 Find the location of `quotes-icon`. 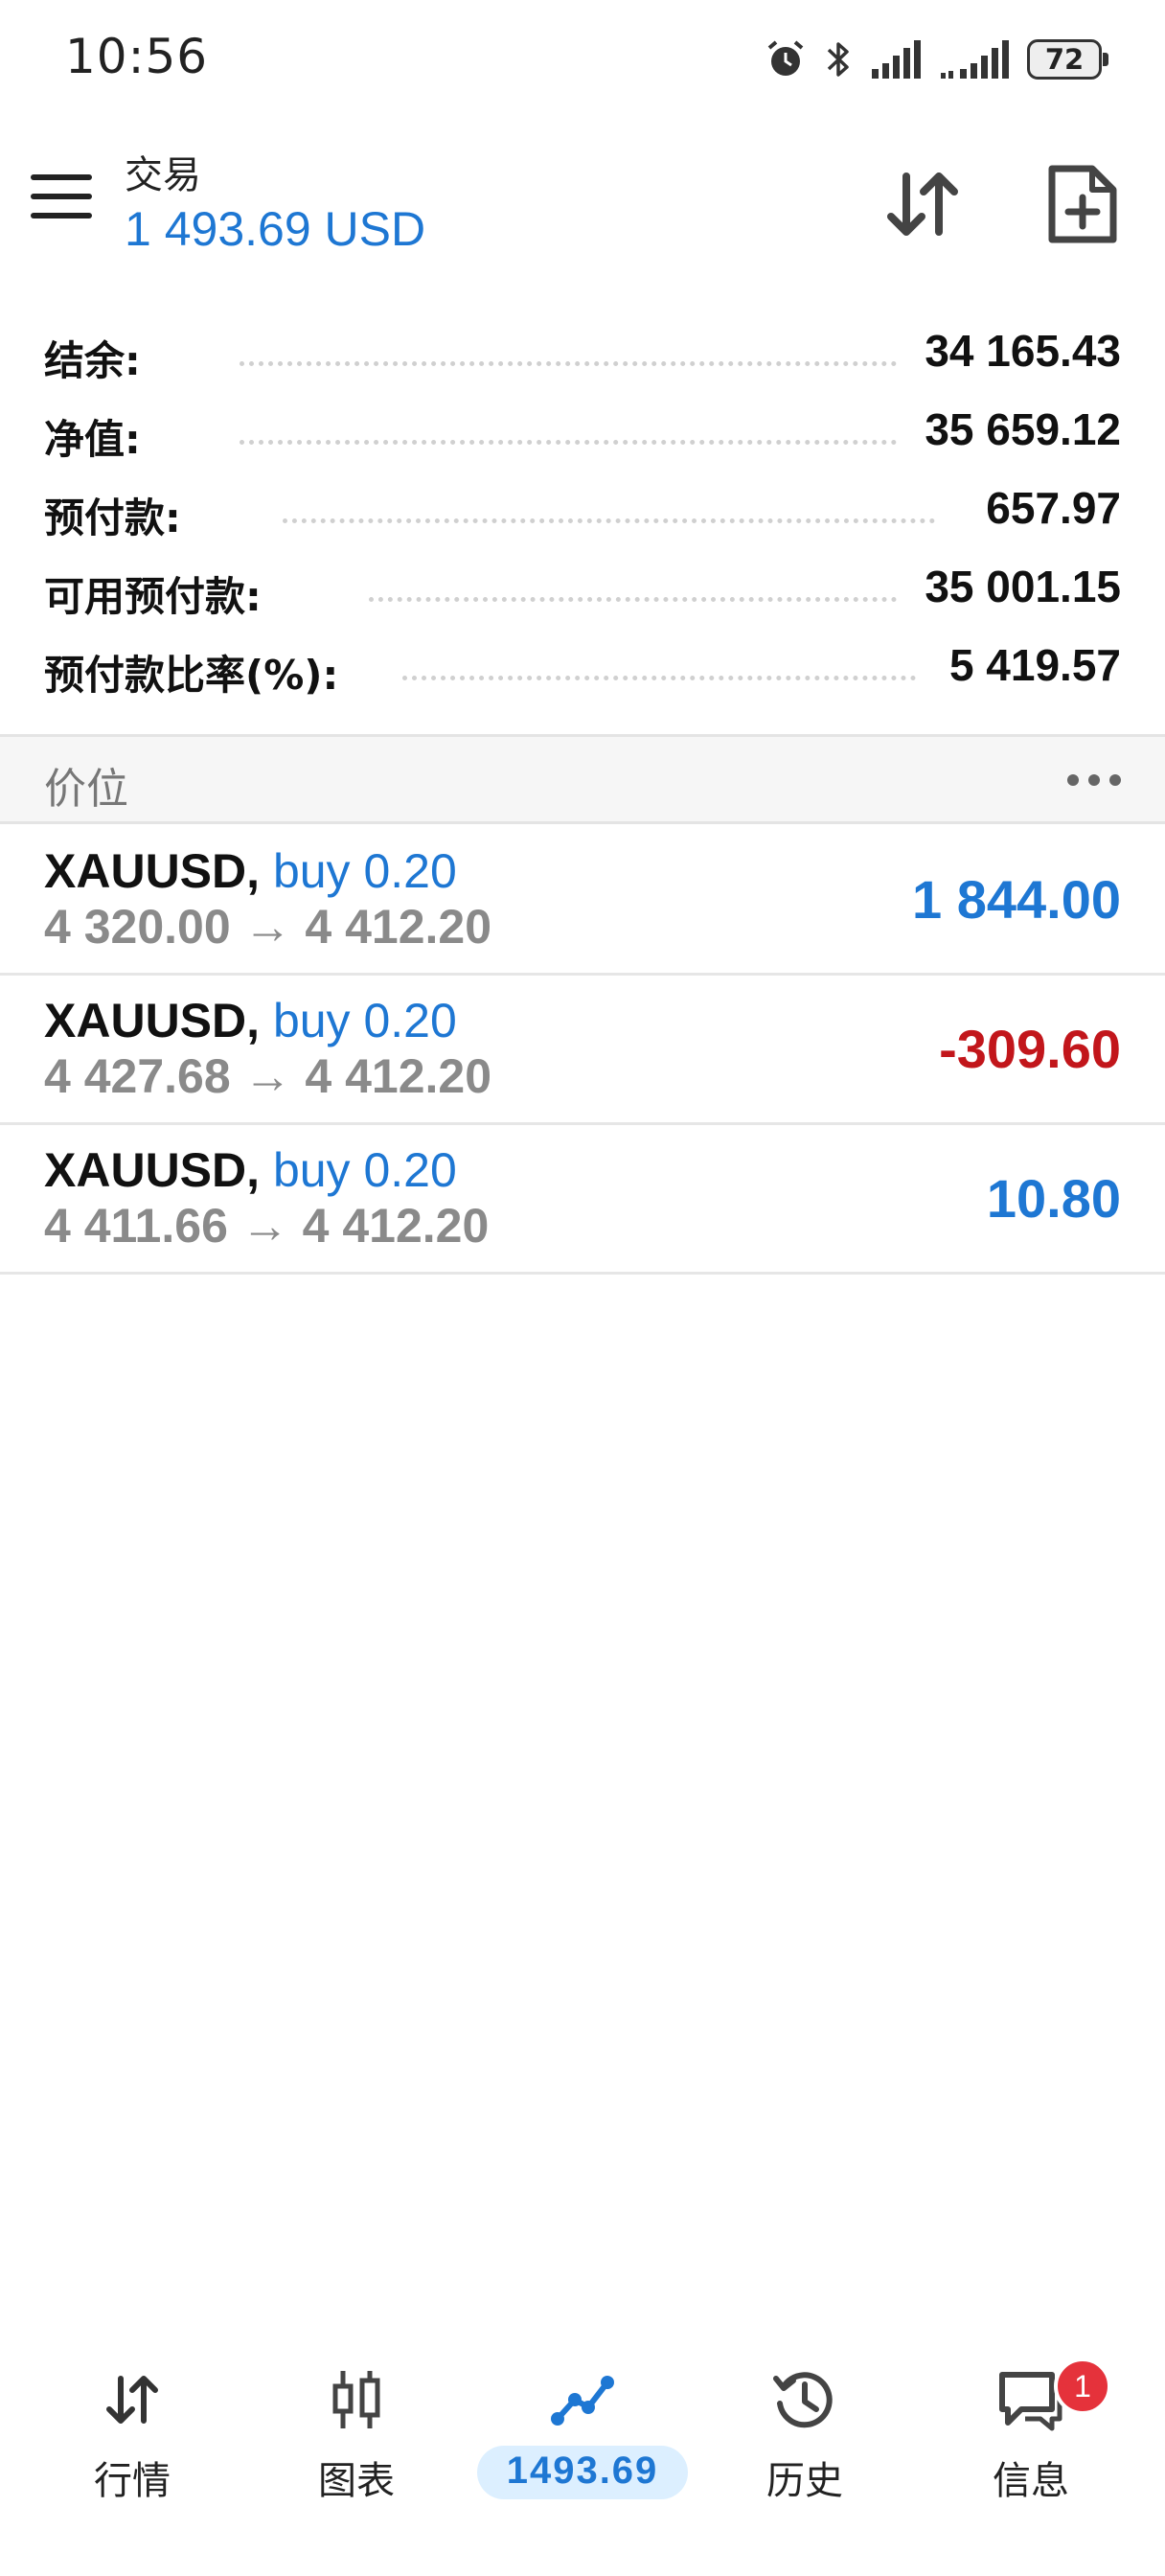

quotes-icon is located at coordinates (132, 2400).